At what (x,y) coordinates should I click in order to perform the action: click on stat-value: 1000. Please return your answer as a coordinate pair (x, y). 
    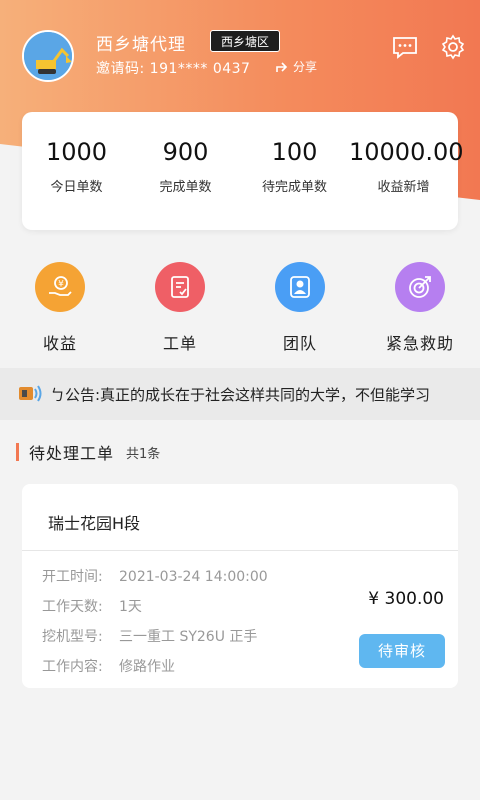
    Looking at the image, I should click on (76, 152).